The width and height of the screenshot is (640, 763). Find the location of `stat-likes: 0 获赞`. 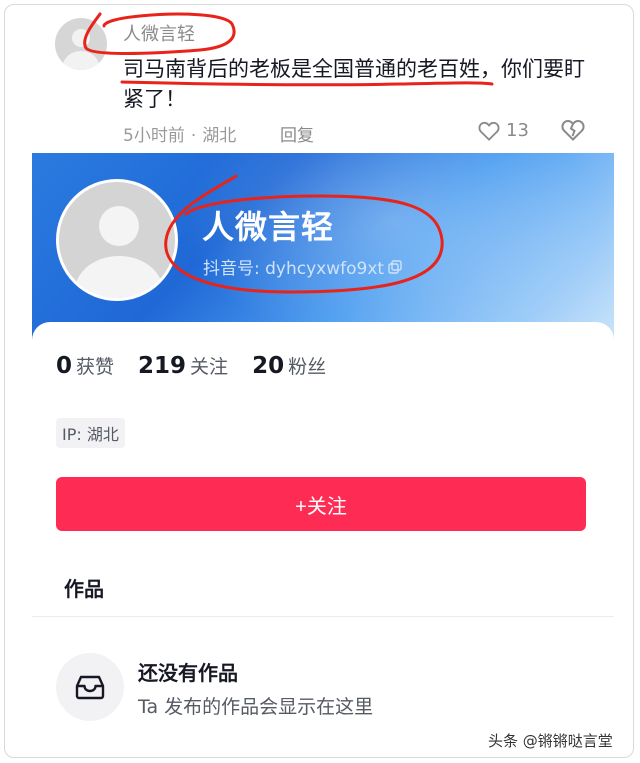

stat-likes: 0 获赞 is located at coordinates (85, 365).